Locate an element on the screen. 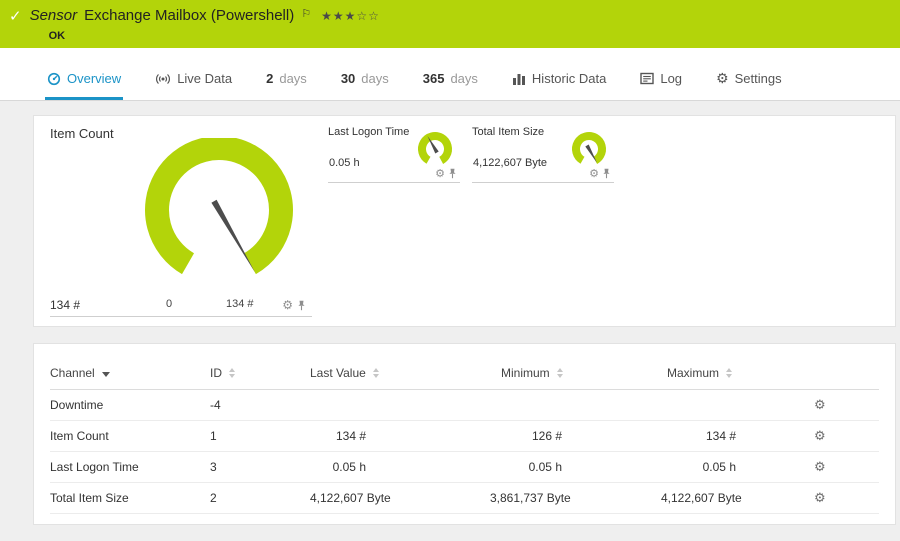 This screenshot has height=541, width=900. cell-id: 1 is located at coordinates (257, 436).